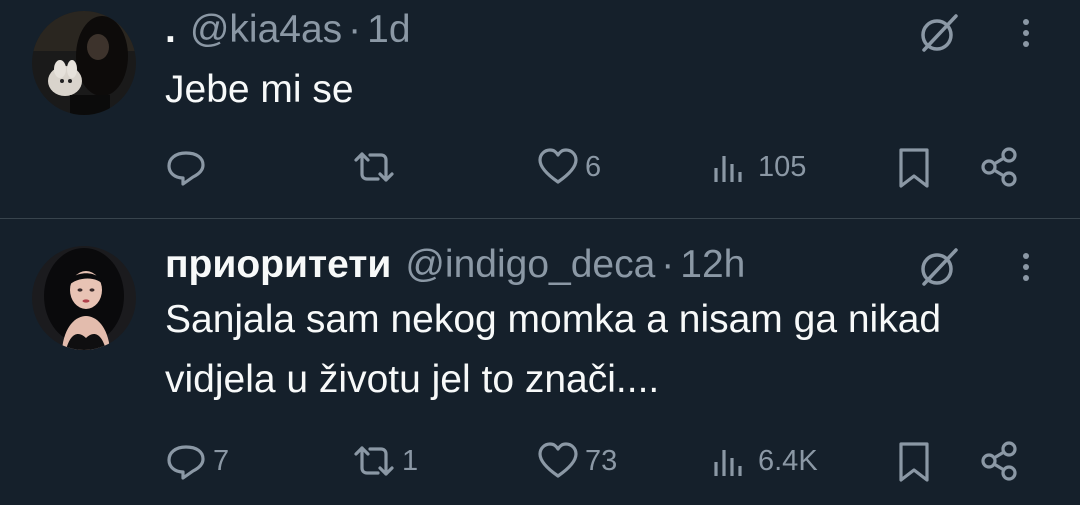  What do you see at coordinates (388, 30) in the screenshot?
I see `timestamp: 1d` at bounding box center [388, 30].